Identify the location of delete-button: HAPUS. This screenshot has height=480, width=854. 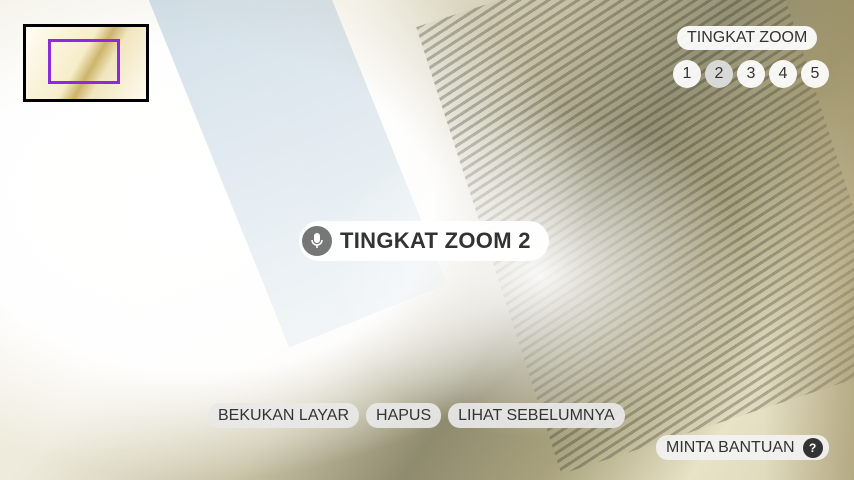
(404, 415).